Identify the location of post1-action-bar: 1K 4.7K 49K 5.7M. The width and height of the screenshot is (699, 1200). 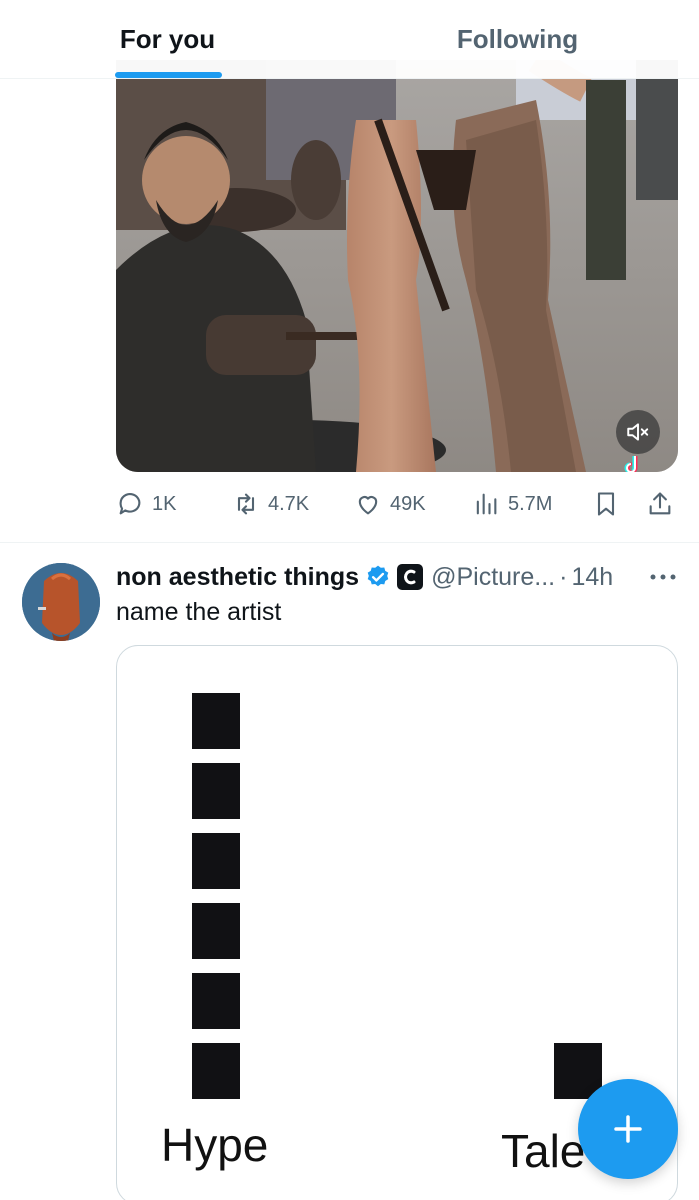
(401, 504).